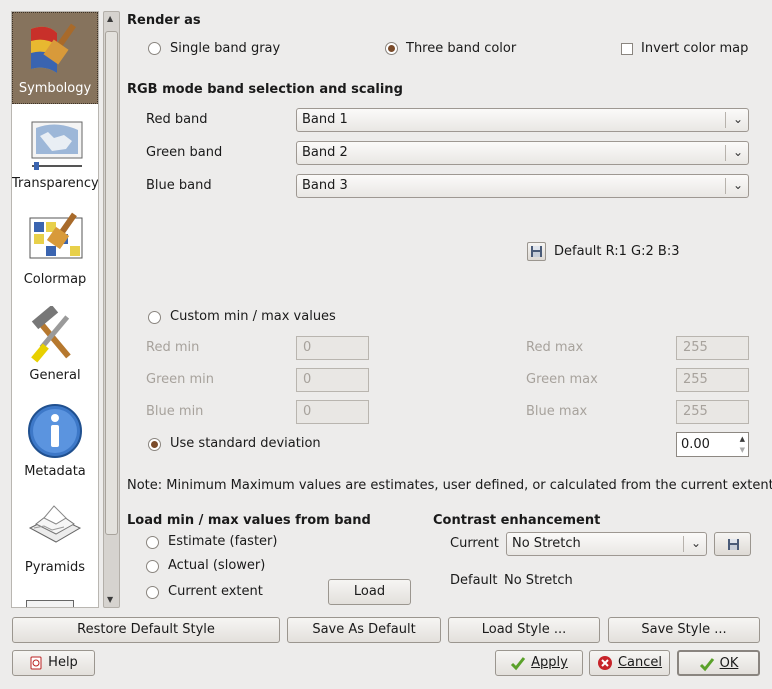 The width and height of the screenshot is (772, 689). Describe the element at coordinates (712, 380) in the screenshot. I see `green-max-field: 255` at that location.